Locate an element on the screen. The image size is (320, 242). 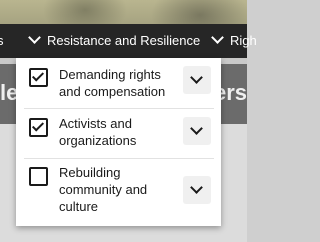
expand-button-rebuilding-community is located at coordinates (197, 190).